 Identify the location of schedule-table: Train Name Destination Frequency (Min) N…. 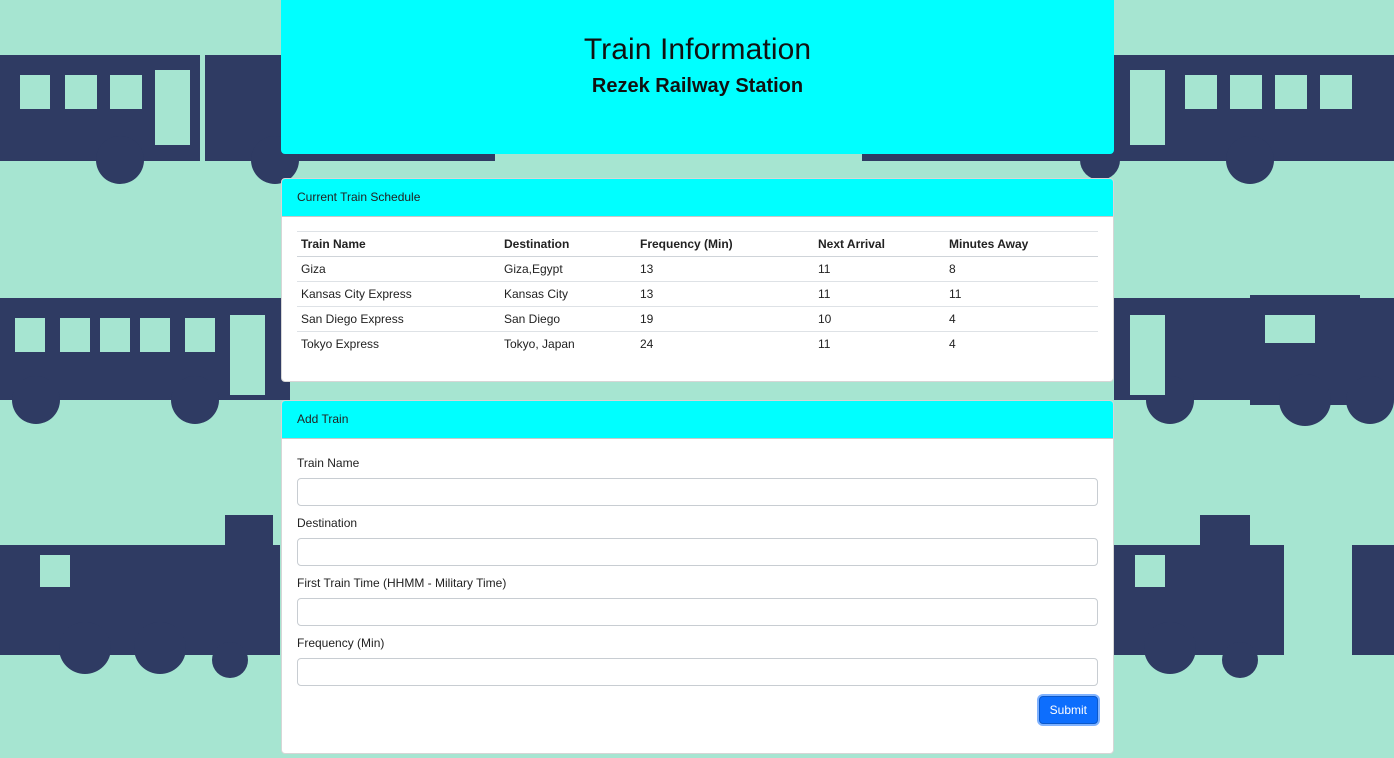
(697, 293).